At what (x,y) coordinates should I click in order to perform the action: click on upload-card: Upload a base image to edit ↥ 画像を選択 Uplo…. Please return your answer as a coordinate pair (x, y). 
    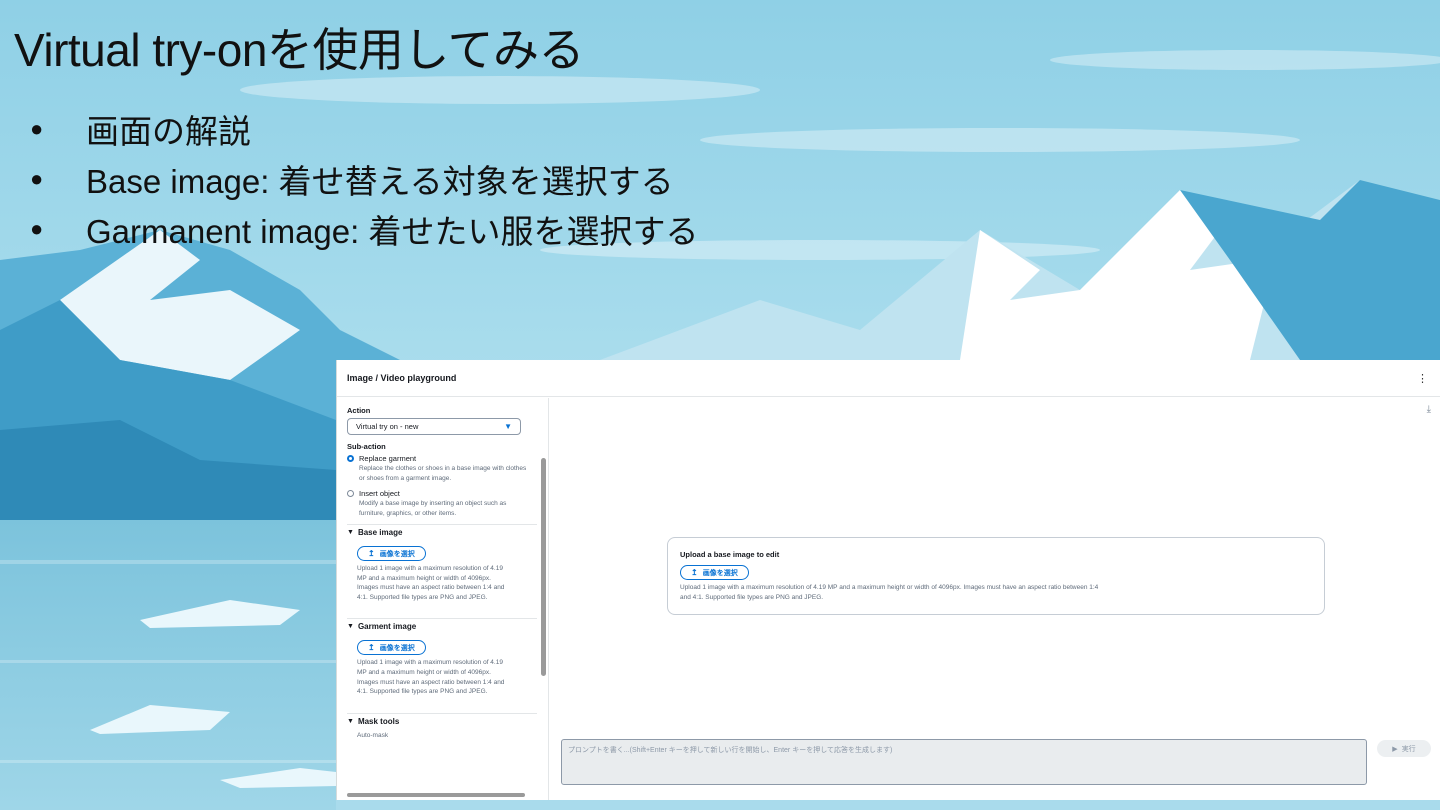
    Looking at the image, I should click on (996, 576).